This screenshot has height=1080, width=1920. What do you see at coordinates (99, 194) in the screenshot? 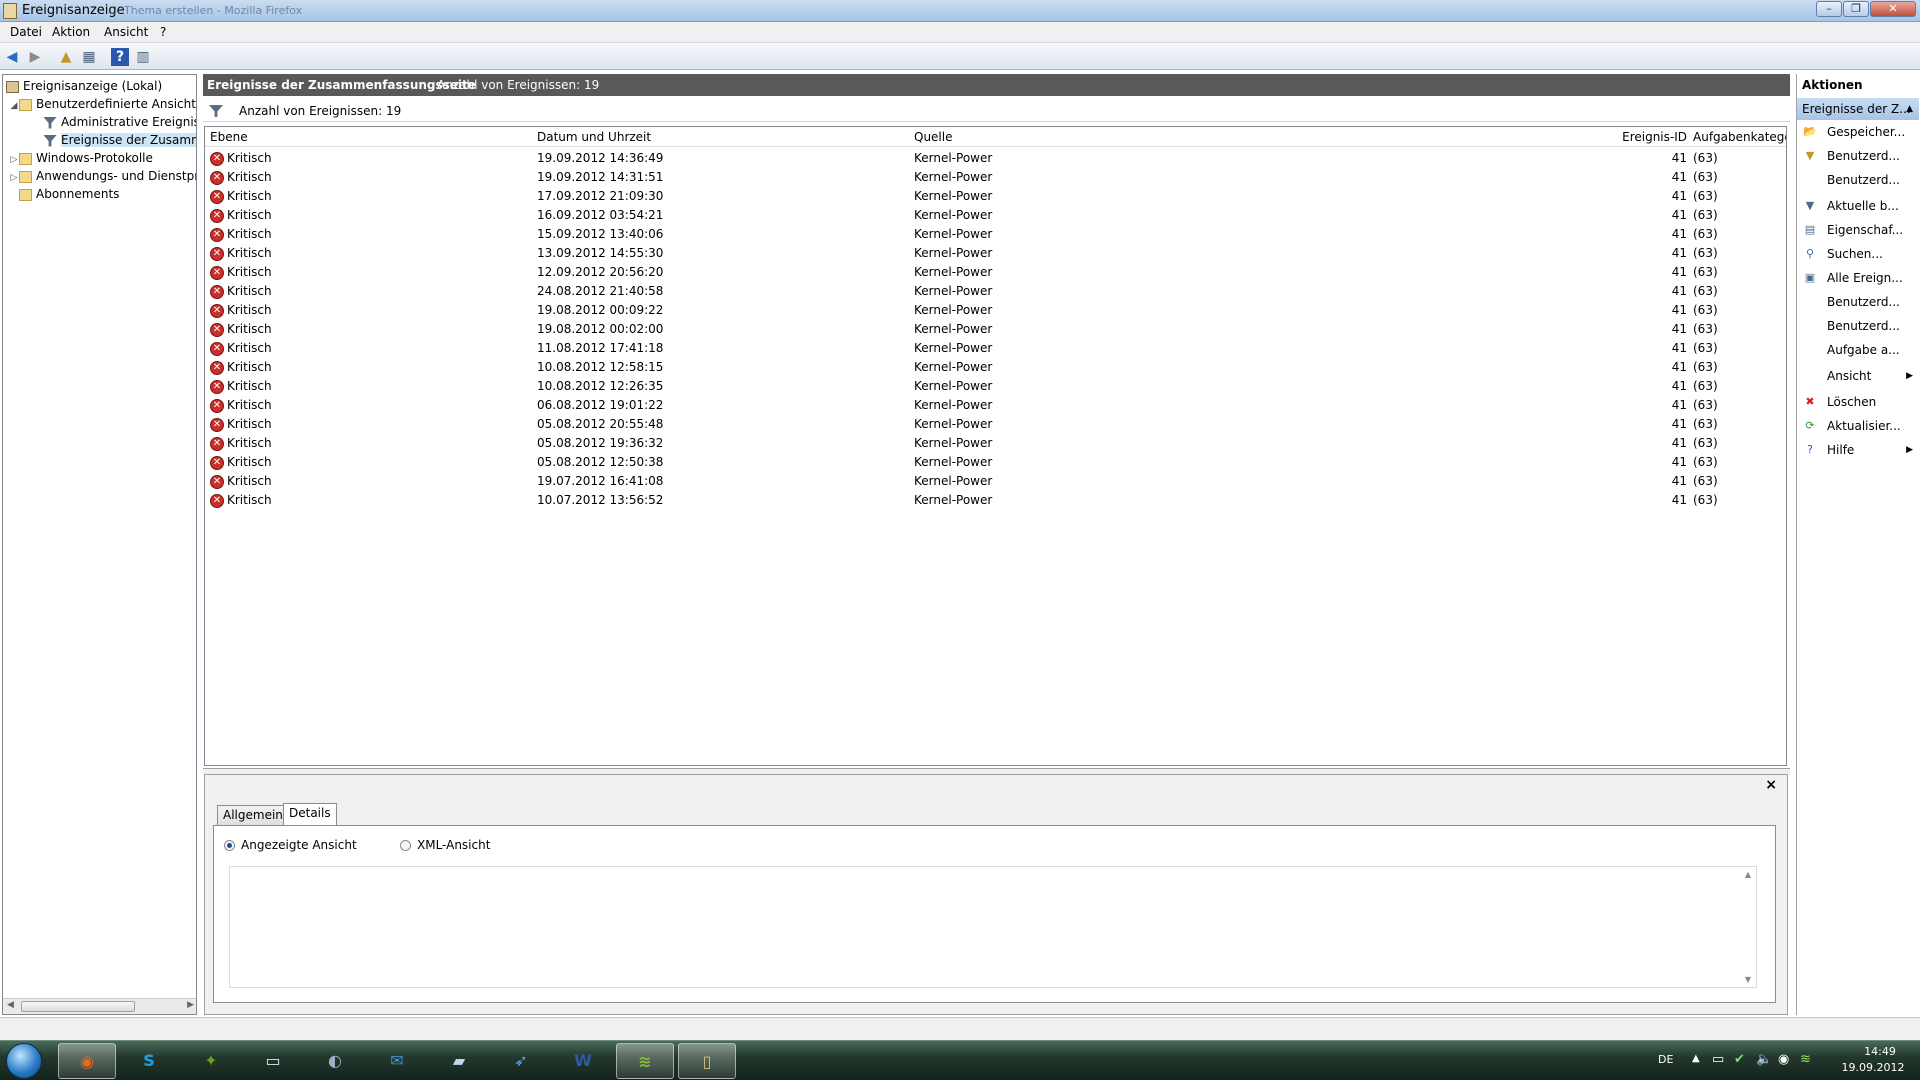
I see `tree-item-subscriptions: Abonnements` at bounding box center [99, 194].